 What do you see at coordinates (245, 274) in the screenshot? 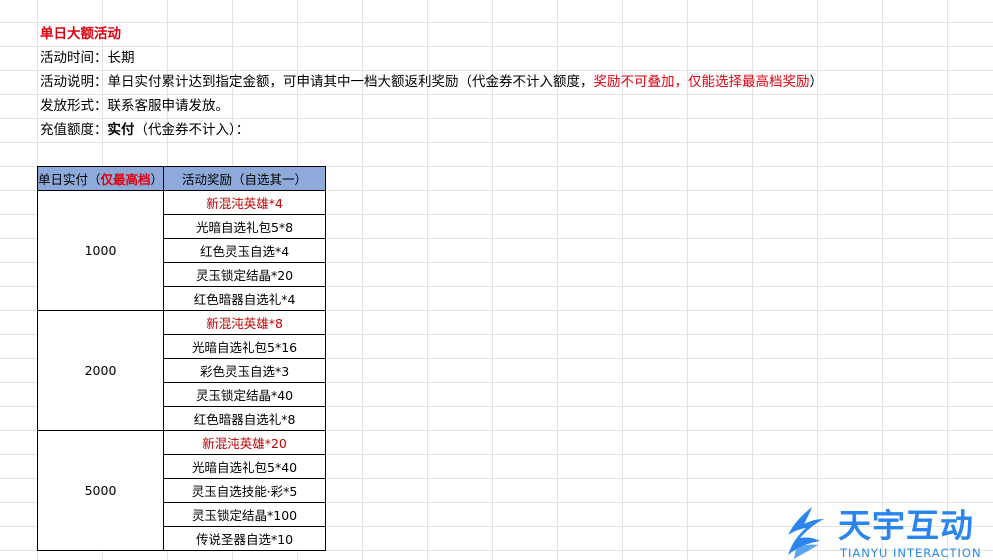
I see `reward-cell: 灵玉锁定结晶*20` at bounding box center [245, 274].